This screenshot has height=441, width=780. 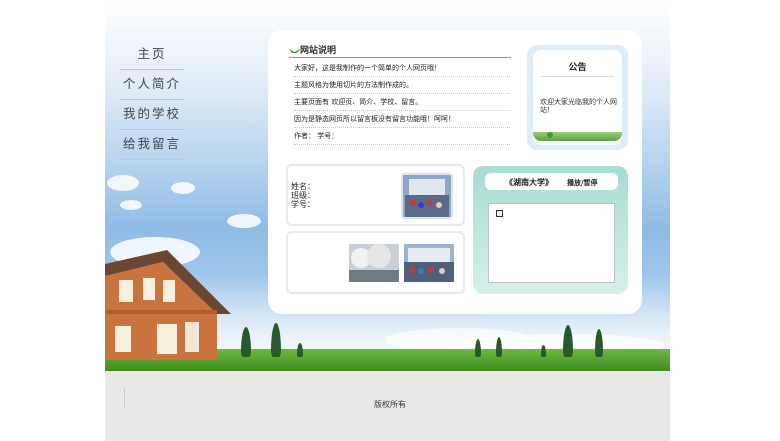 I want to click on profile-photo, so click(x=427, y=196).